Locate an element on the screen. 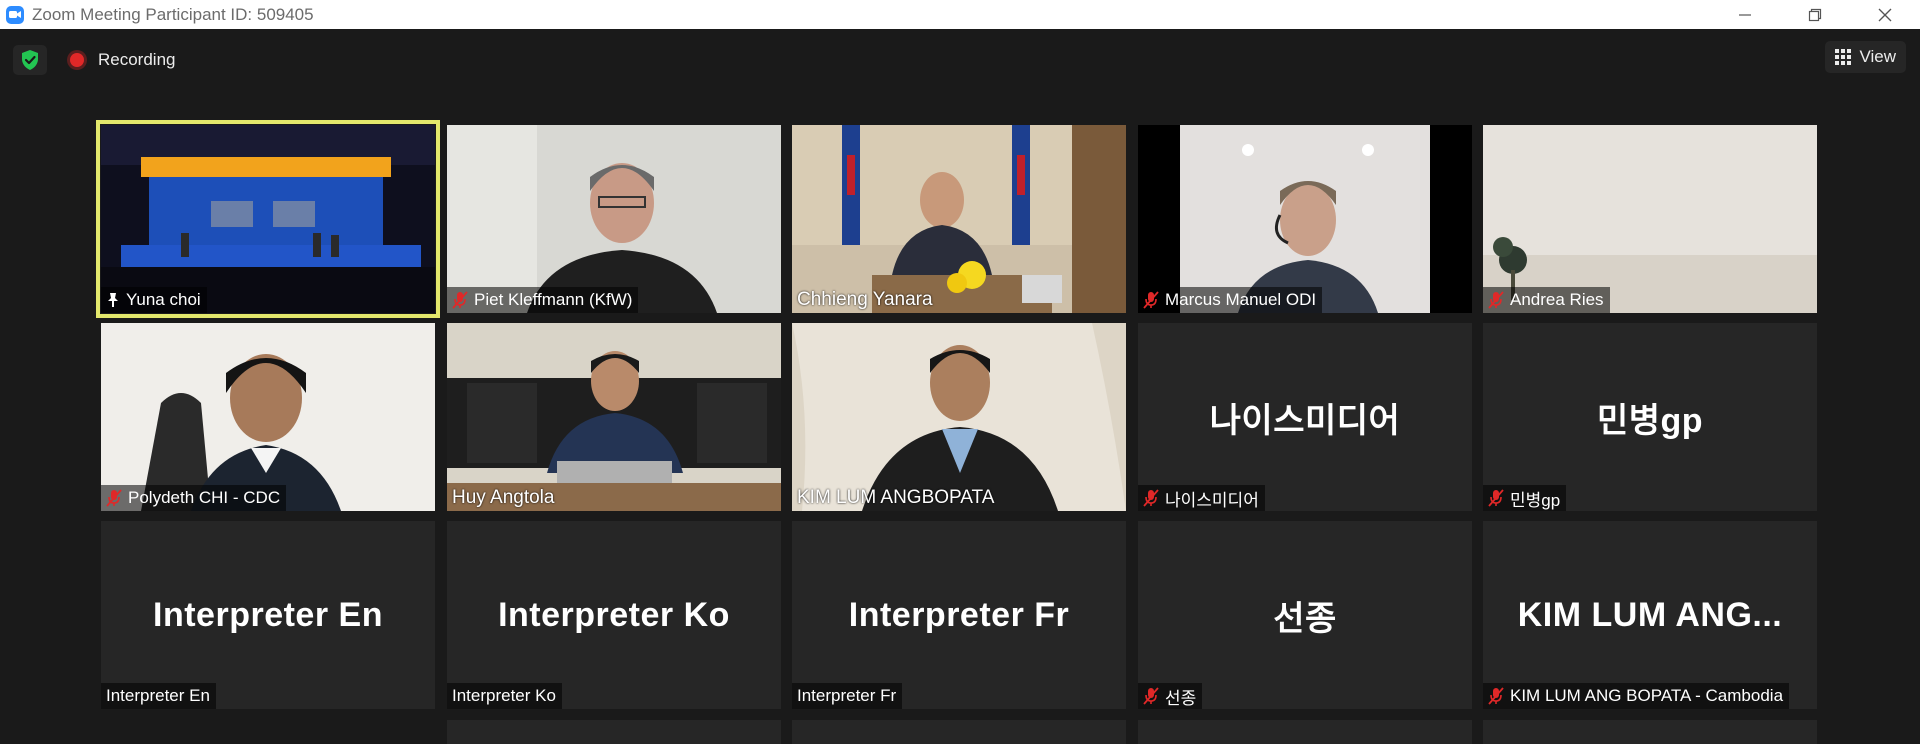 The width and height of the screenshot is (1920, 744). participant-name: Interpreter Fr is located at coordinates (847, 695).